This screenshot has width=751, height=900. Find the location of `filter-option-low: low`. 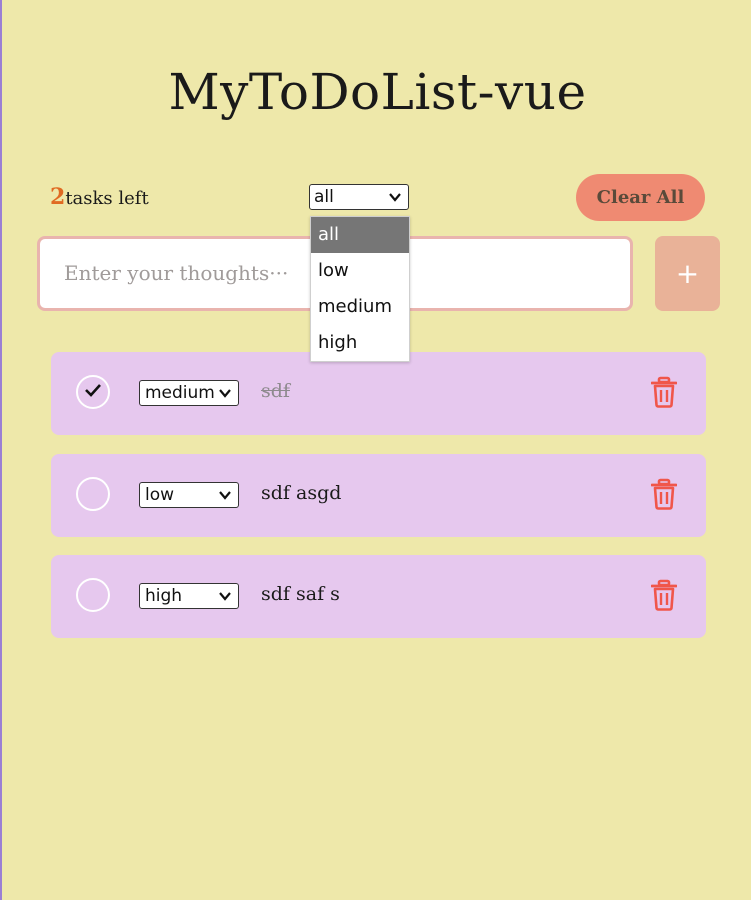

filter-option-low: low is located at coordinates (360, 271).